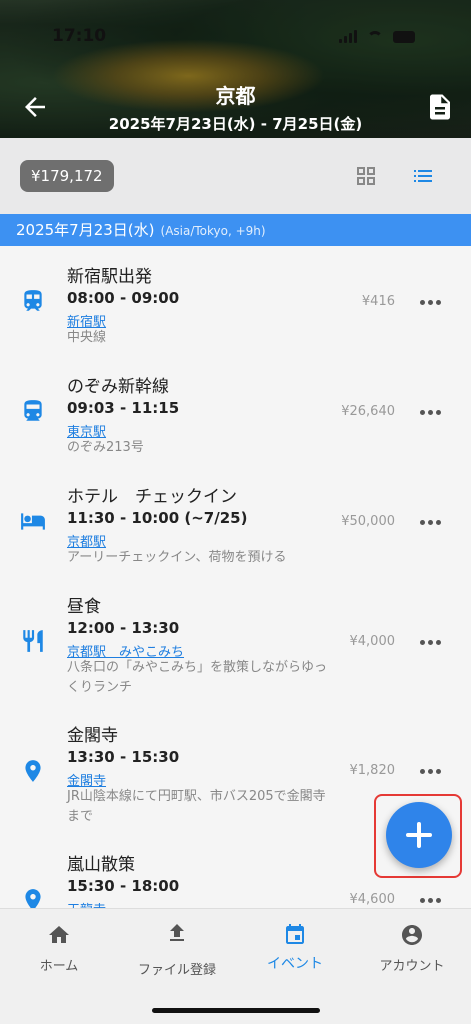 The image size is (471, 1024). Describe the element at coordinates (123, 298) in the screenshot. I see `event-time: 08:00 - 09:00` at that location.